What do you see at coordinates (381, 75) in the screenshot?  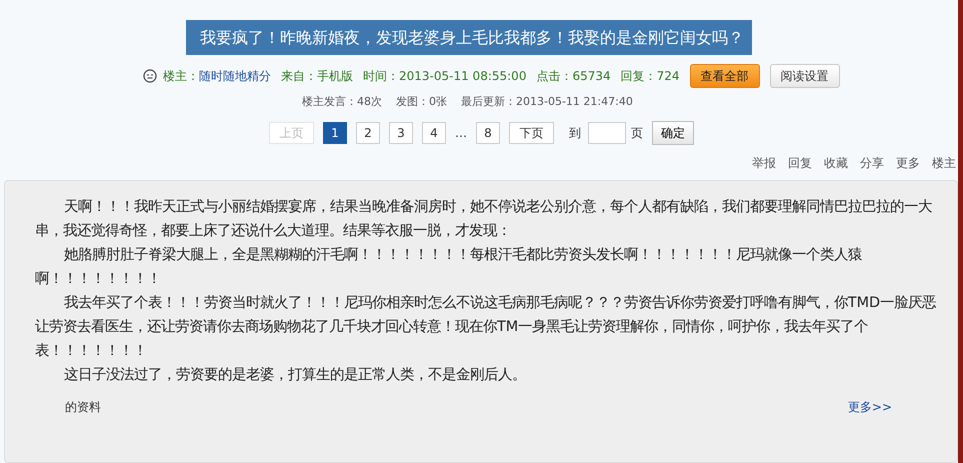 I see `meta-label: 时间：` at bounding box center [381, 75].